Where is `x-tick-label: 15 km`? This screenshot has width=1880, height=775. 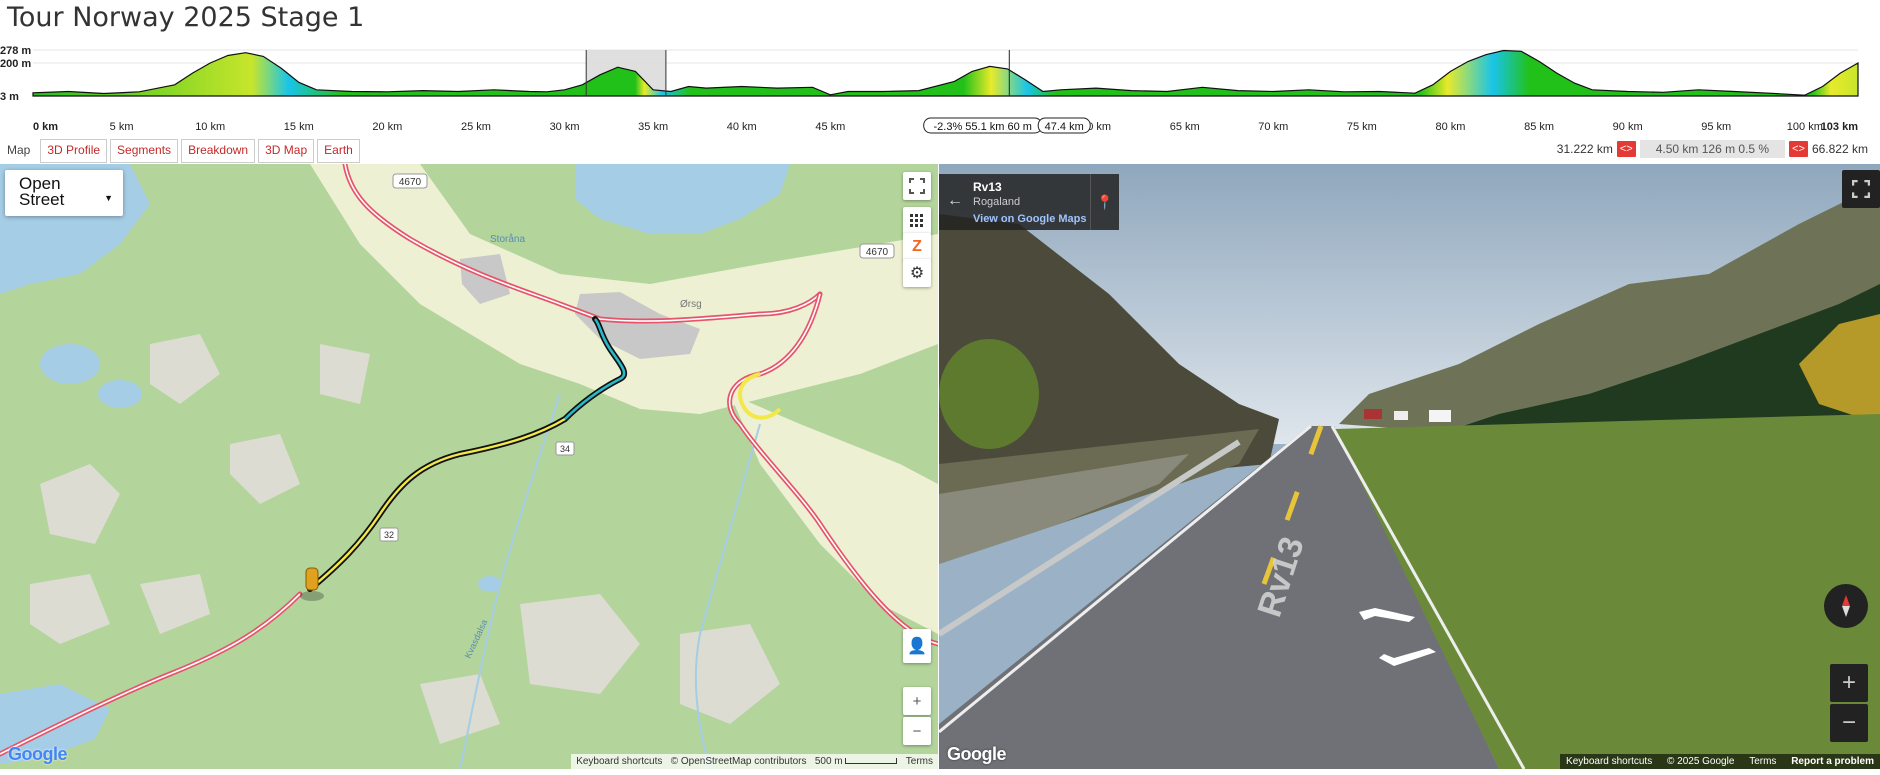 x-tick-label: 15 km is located at coordinates (299, 127).